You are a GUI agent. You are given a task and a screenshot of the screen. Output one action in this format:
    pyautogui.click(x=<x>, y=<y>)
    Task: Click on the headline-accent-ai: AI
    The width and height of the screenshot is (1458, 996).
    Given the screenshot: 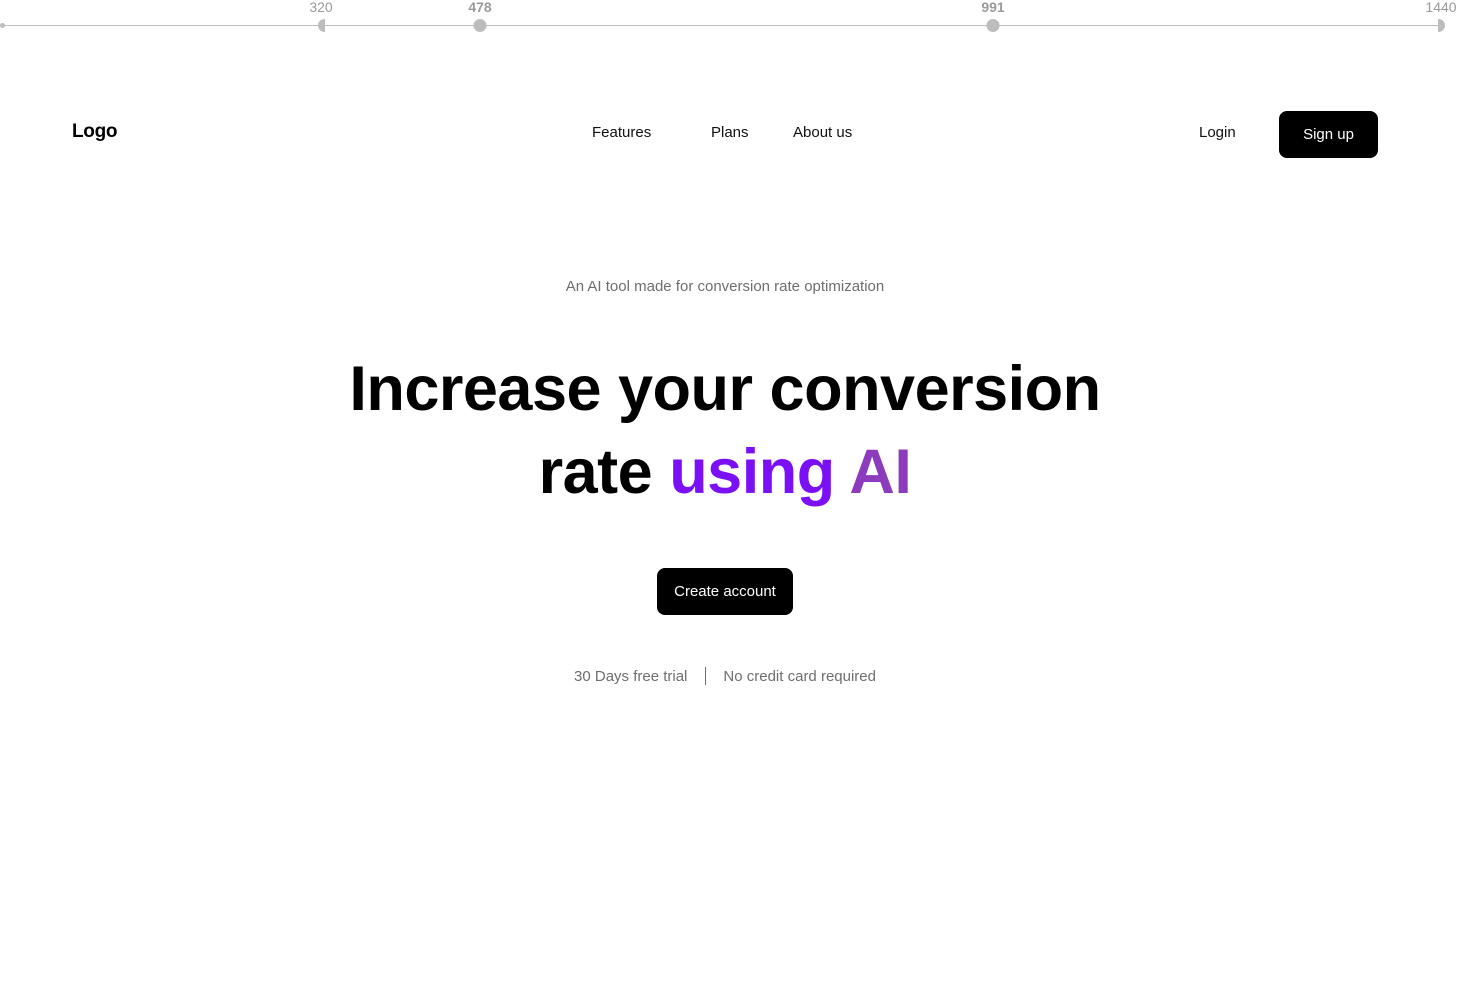 What is the action you would take?
    pyautogui.click(x=880, y=472)
    